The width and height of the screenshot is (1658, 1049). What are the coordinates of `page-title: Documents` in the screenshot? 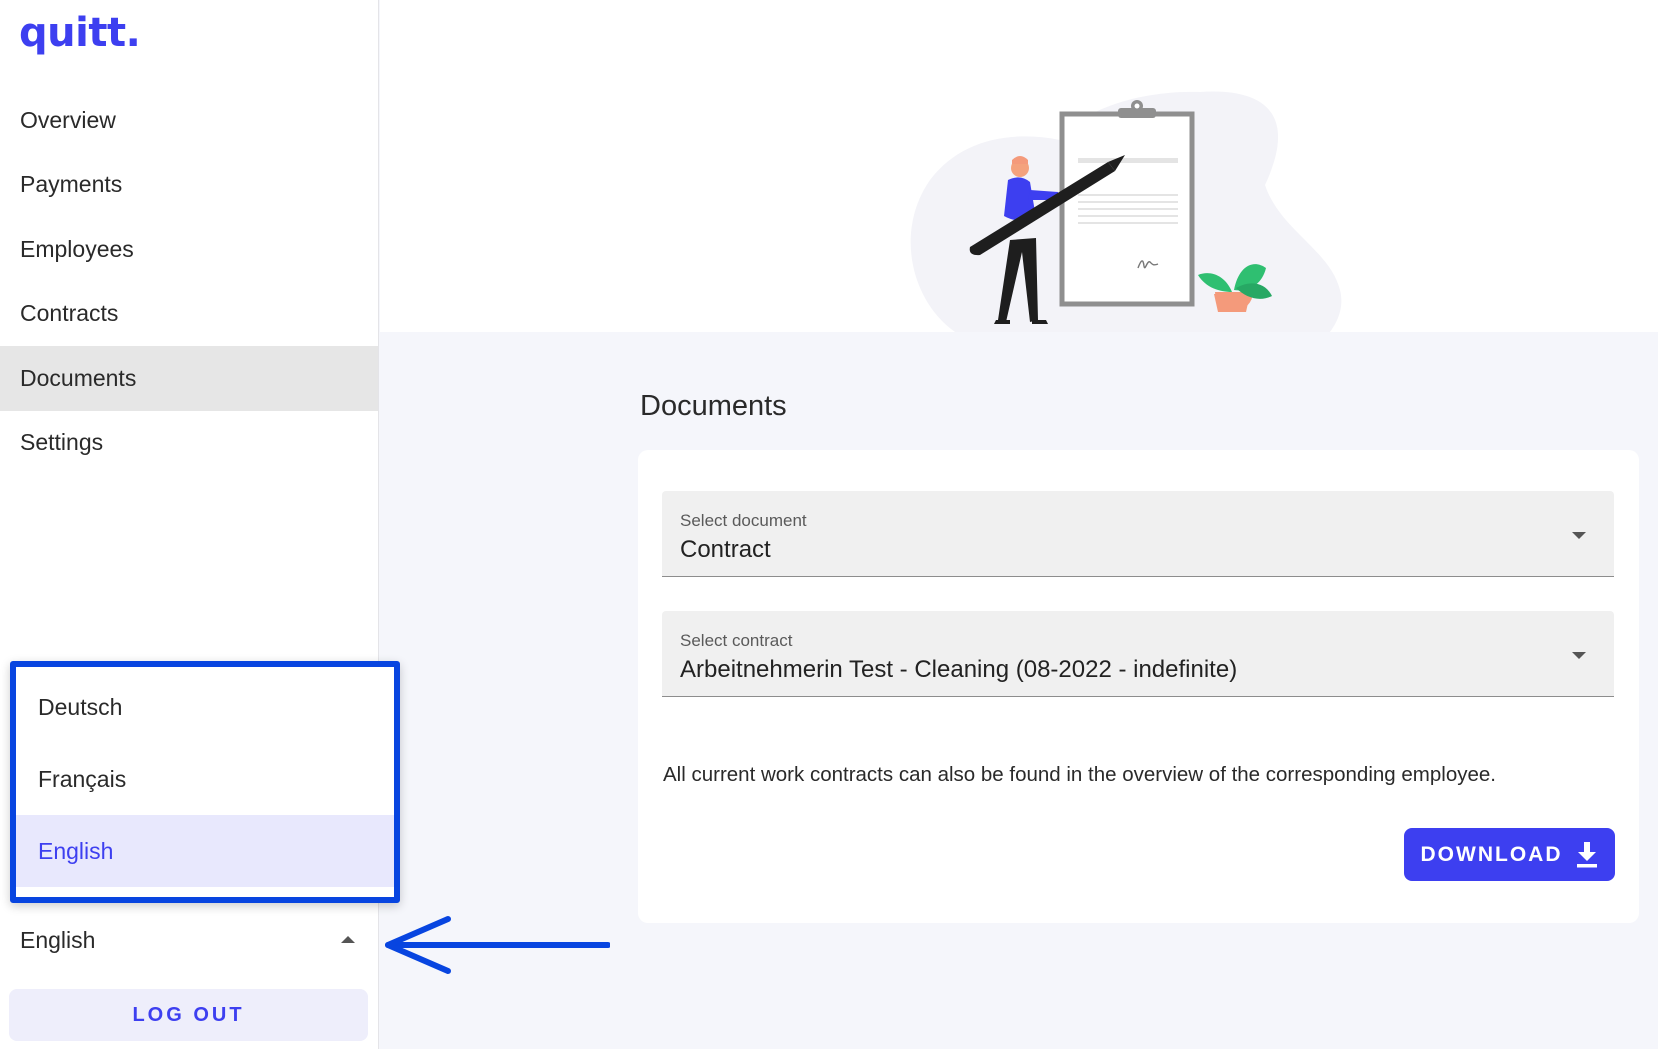 It's located at (713, 406).